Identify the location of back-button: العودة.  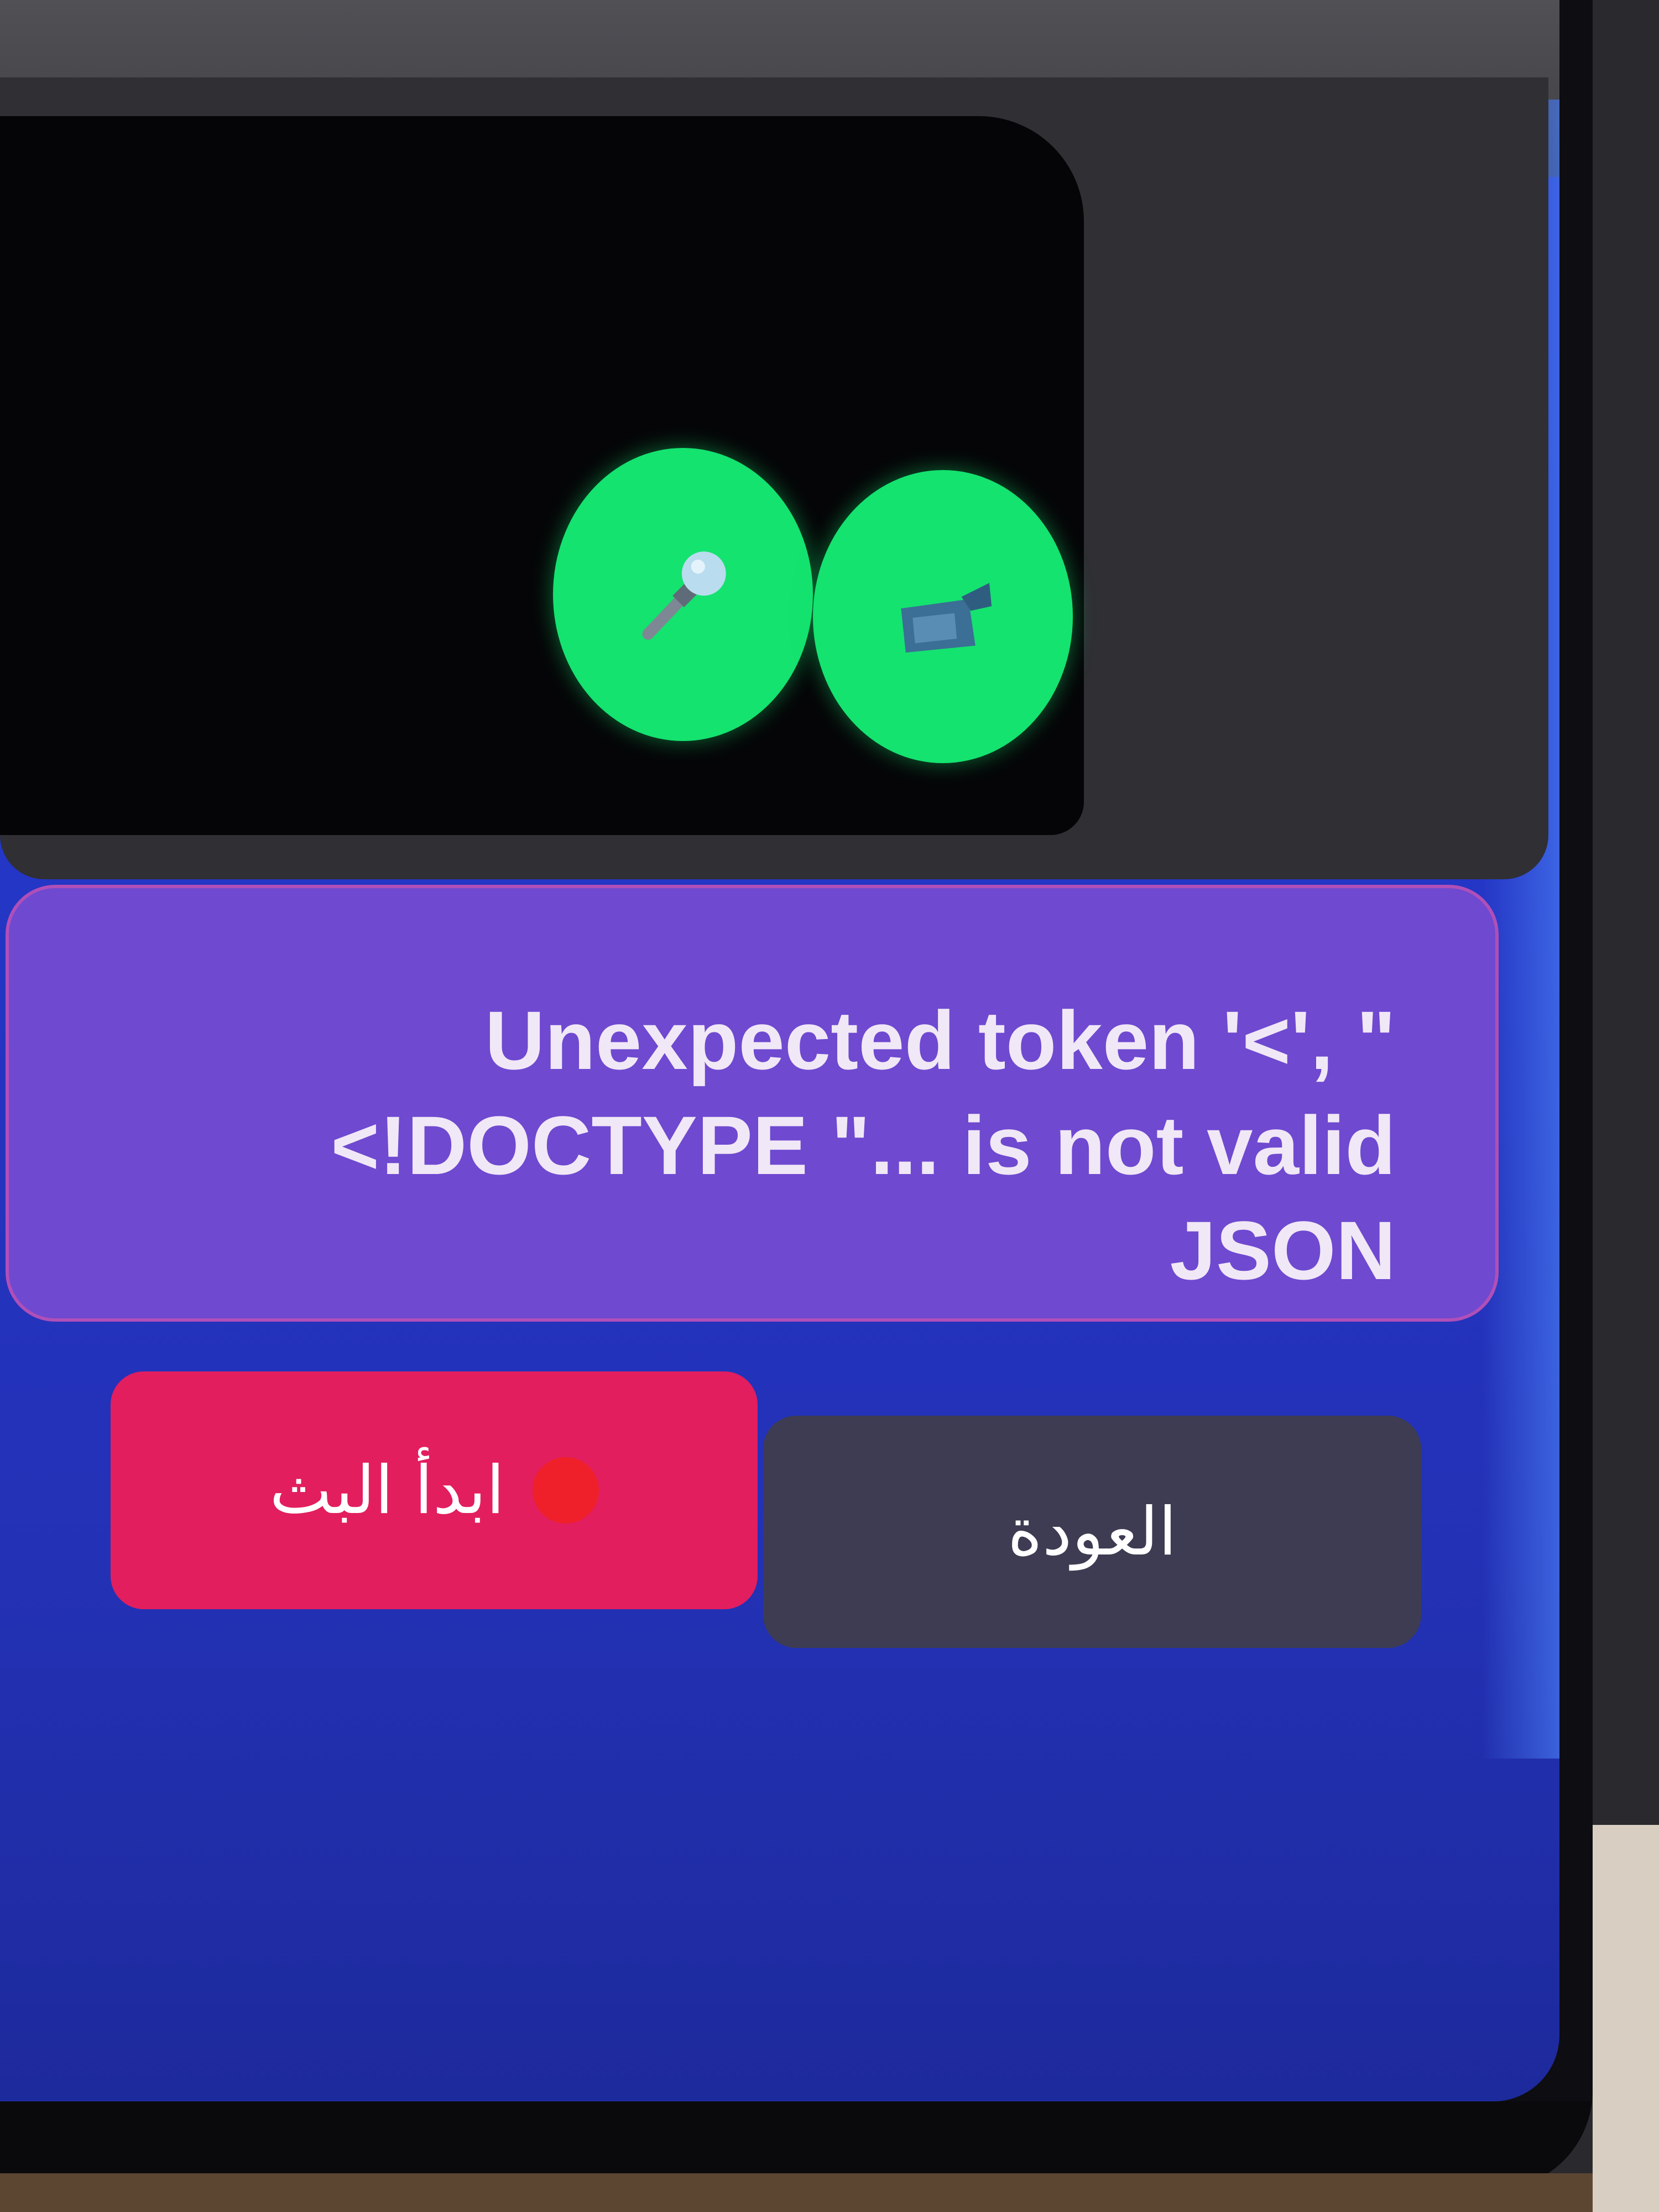
(1092, 1532).